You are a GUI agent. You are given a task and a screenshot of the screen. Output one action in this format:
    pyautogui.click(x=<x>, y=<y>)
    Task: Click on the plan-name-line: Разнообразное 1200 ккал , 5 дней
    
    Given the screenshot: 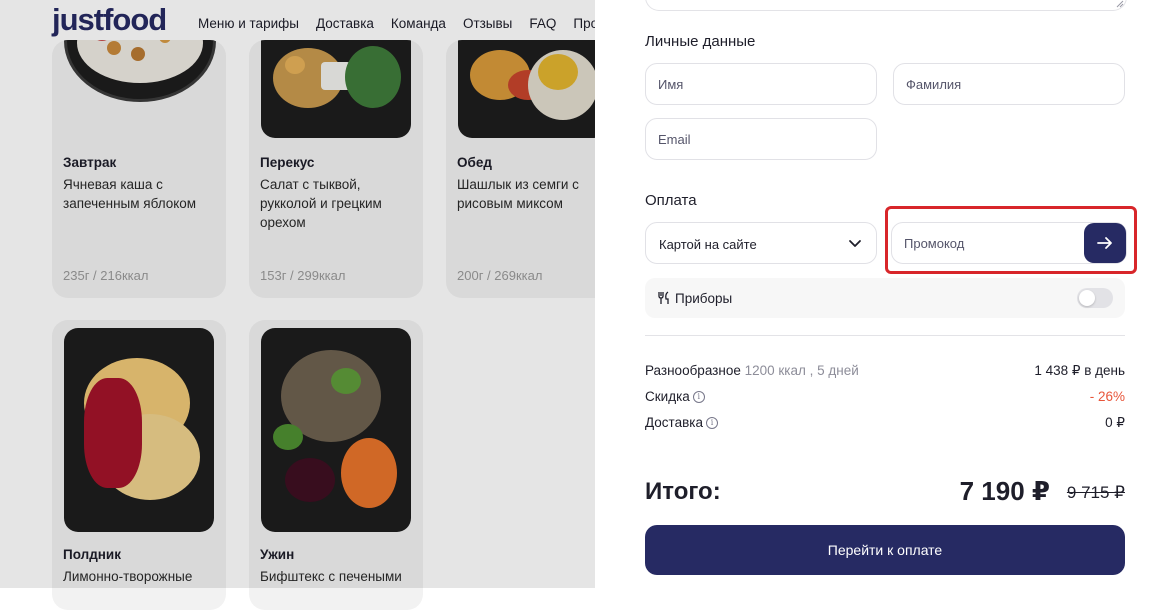 What is the action you would take?
    pyautogui.click(x=752, y=370)
    